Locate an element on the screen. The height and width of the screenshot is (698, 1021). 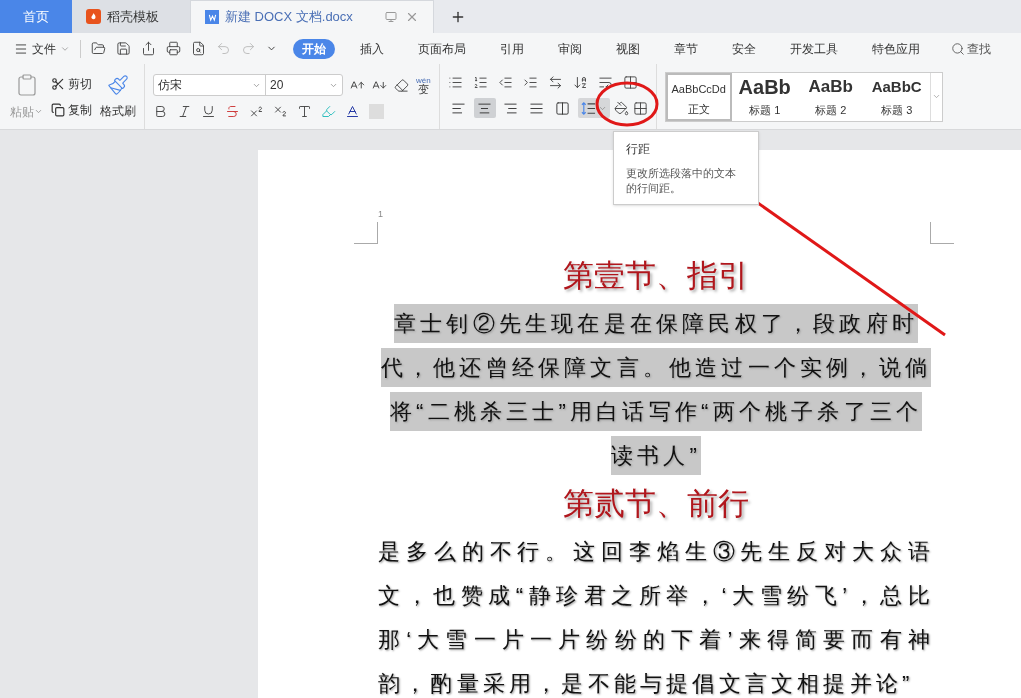
align-button is located at coordinates (484, 108).